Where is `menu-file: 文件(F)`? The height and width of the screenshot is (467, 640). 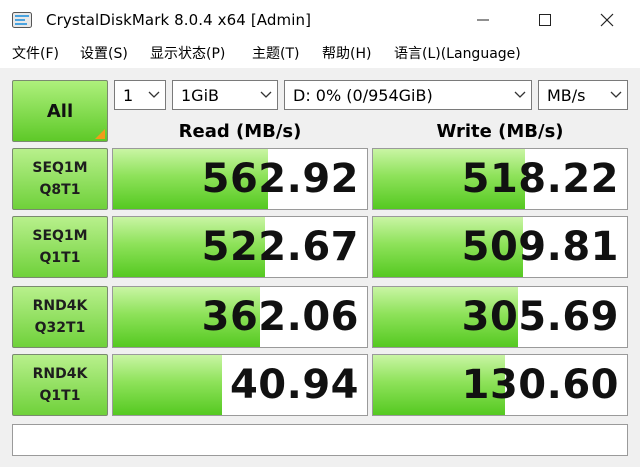
menu-file: 文件(F) is located at coordinates (35, 54).